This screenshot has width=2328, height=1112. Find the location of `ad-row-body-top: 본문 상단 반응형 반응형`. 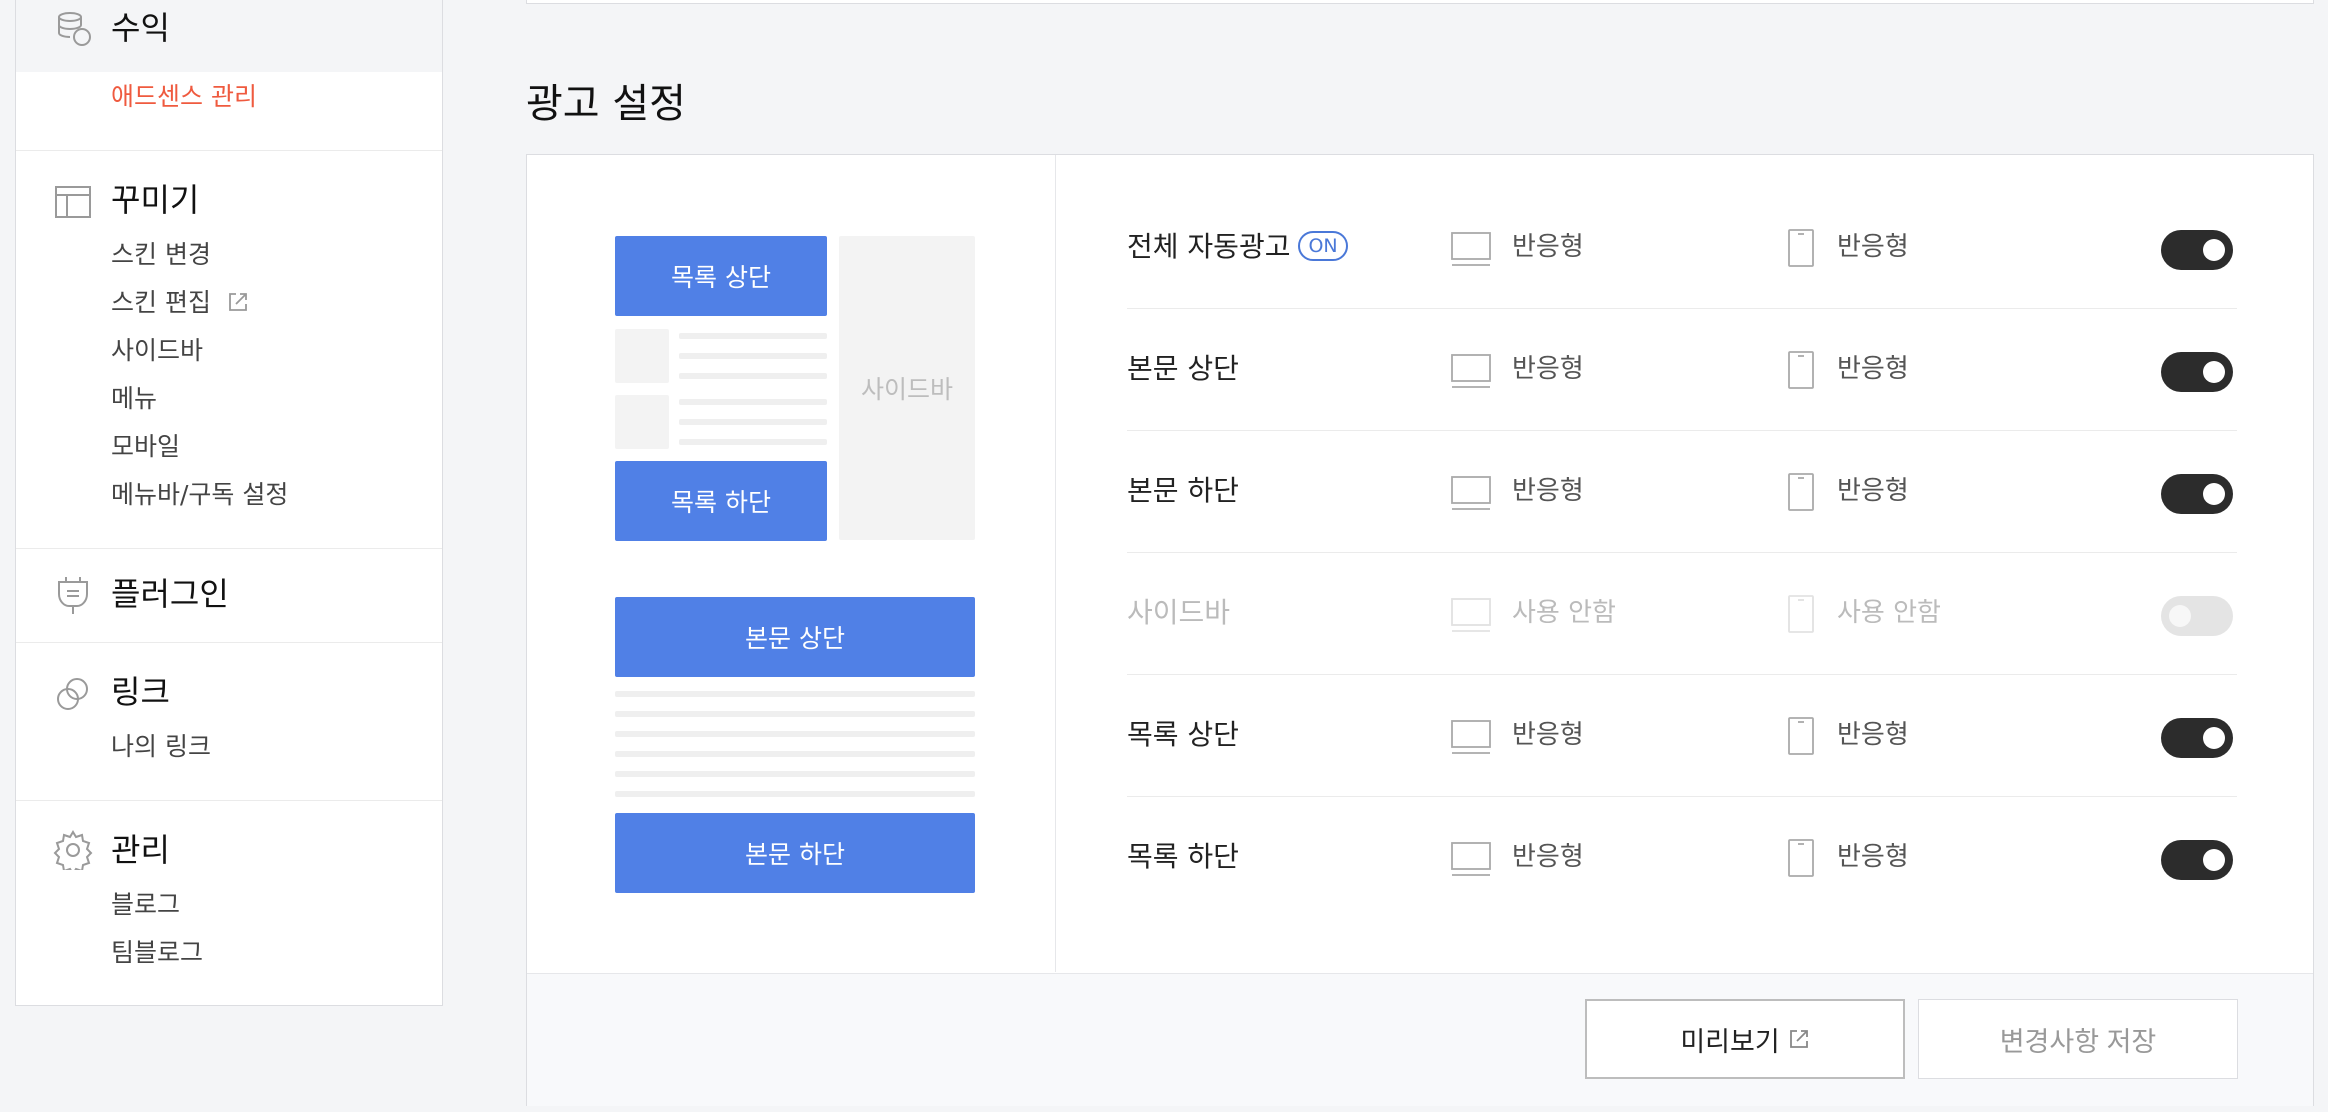

ad-row-body-top: 본문 상단 반응형 반응형 is located at coordinates (1682, 370).